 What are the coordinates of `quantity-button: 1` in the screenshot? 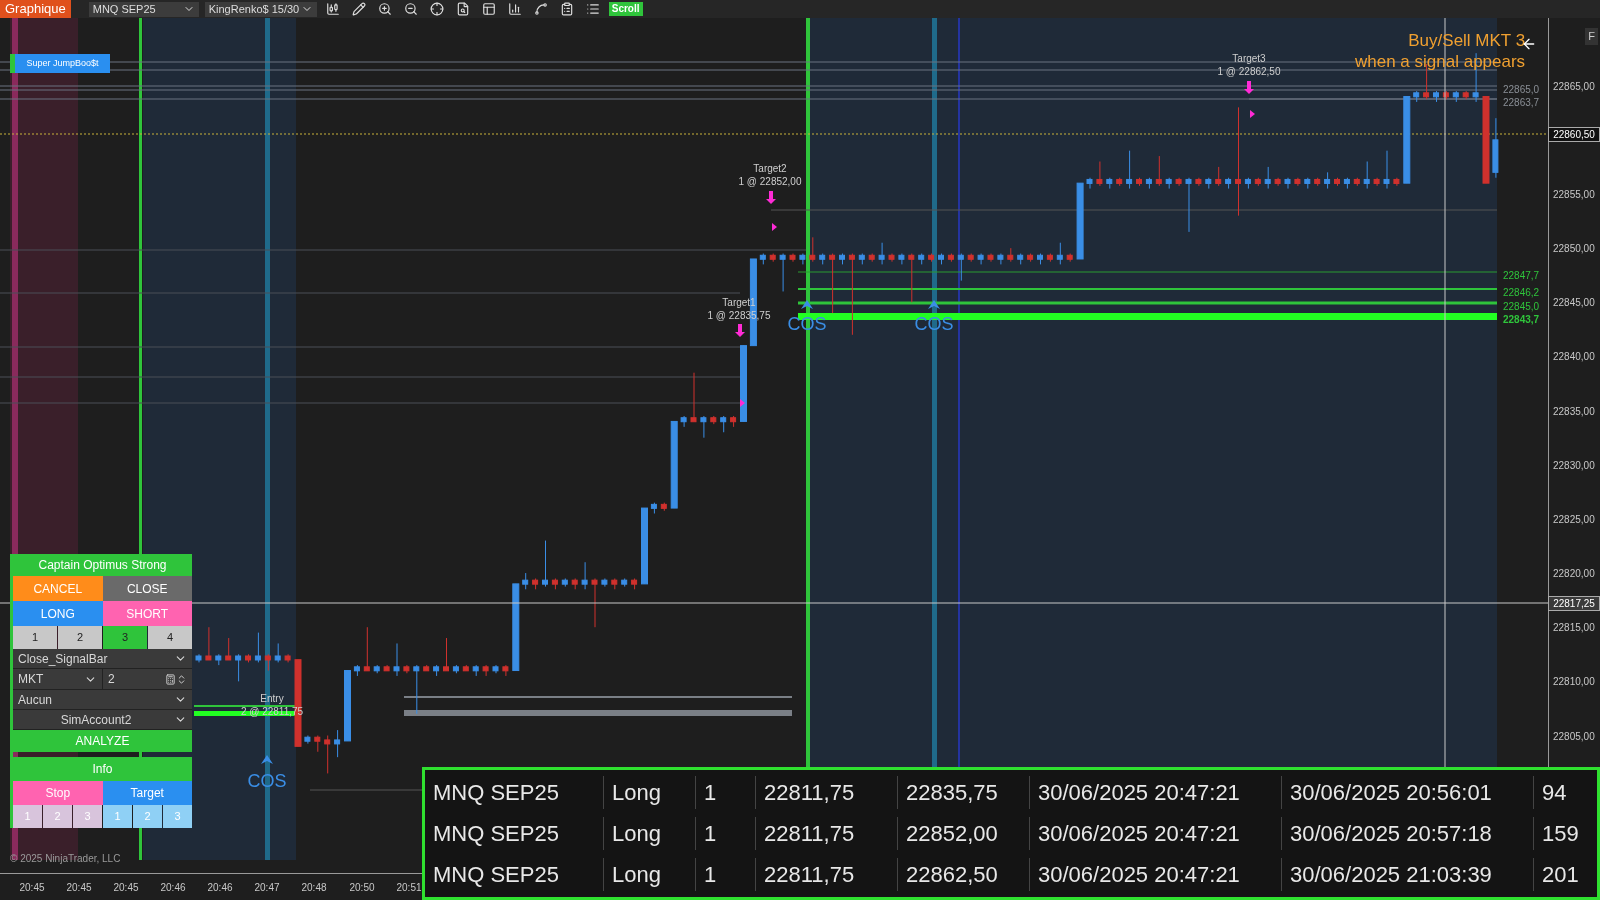 It's located at (35, 637).